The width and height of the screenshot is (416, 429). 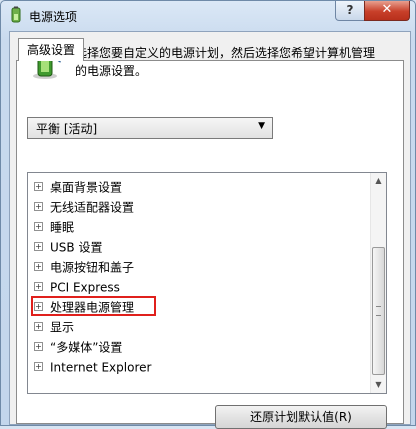 I want to click on power-plan-value: 平衡 [活动], so click(x=67, y=129).